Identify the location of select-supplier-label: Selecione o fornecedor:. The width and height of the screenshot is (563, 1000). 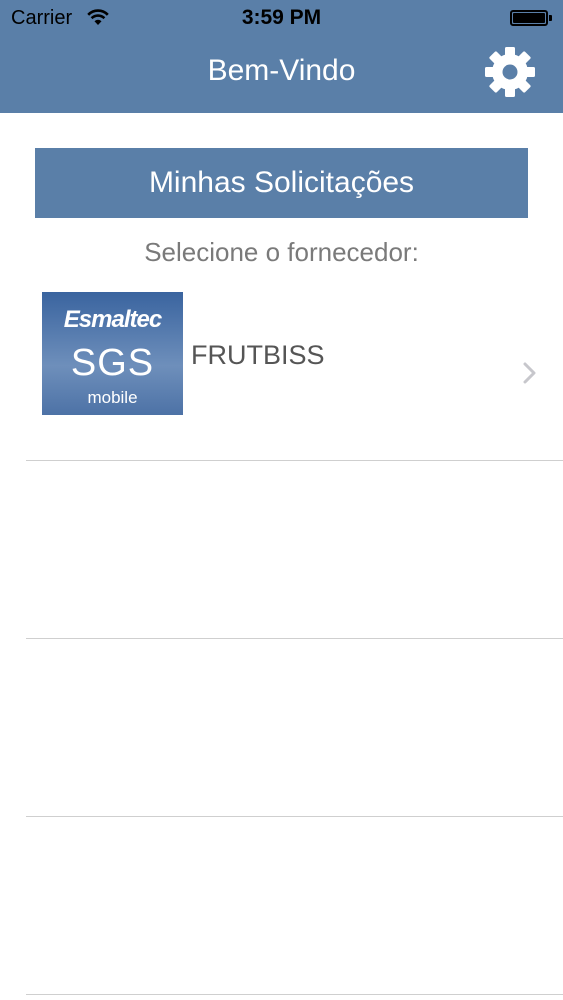
(281, 252).